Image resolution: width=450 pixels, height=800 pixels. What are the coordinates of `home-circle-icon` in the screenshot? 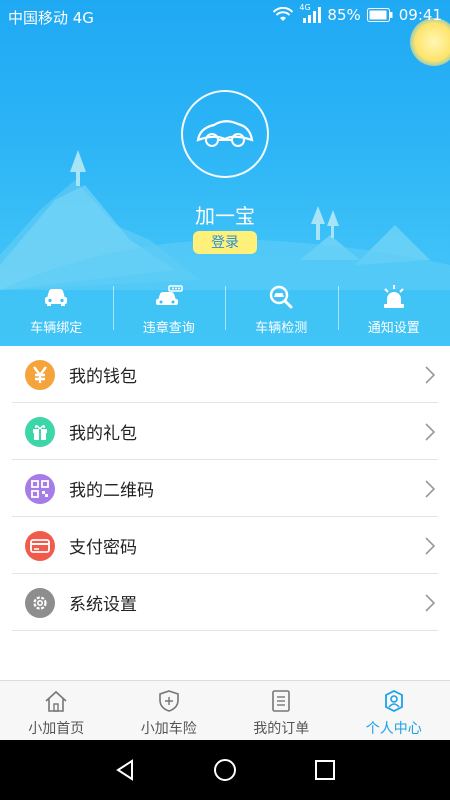 It's located at (225, 770).